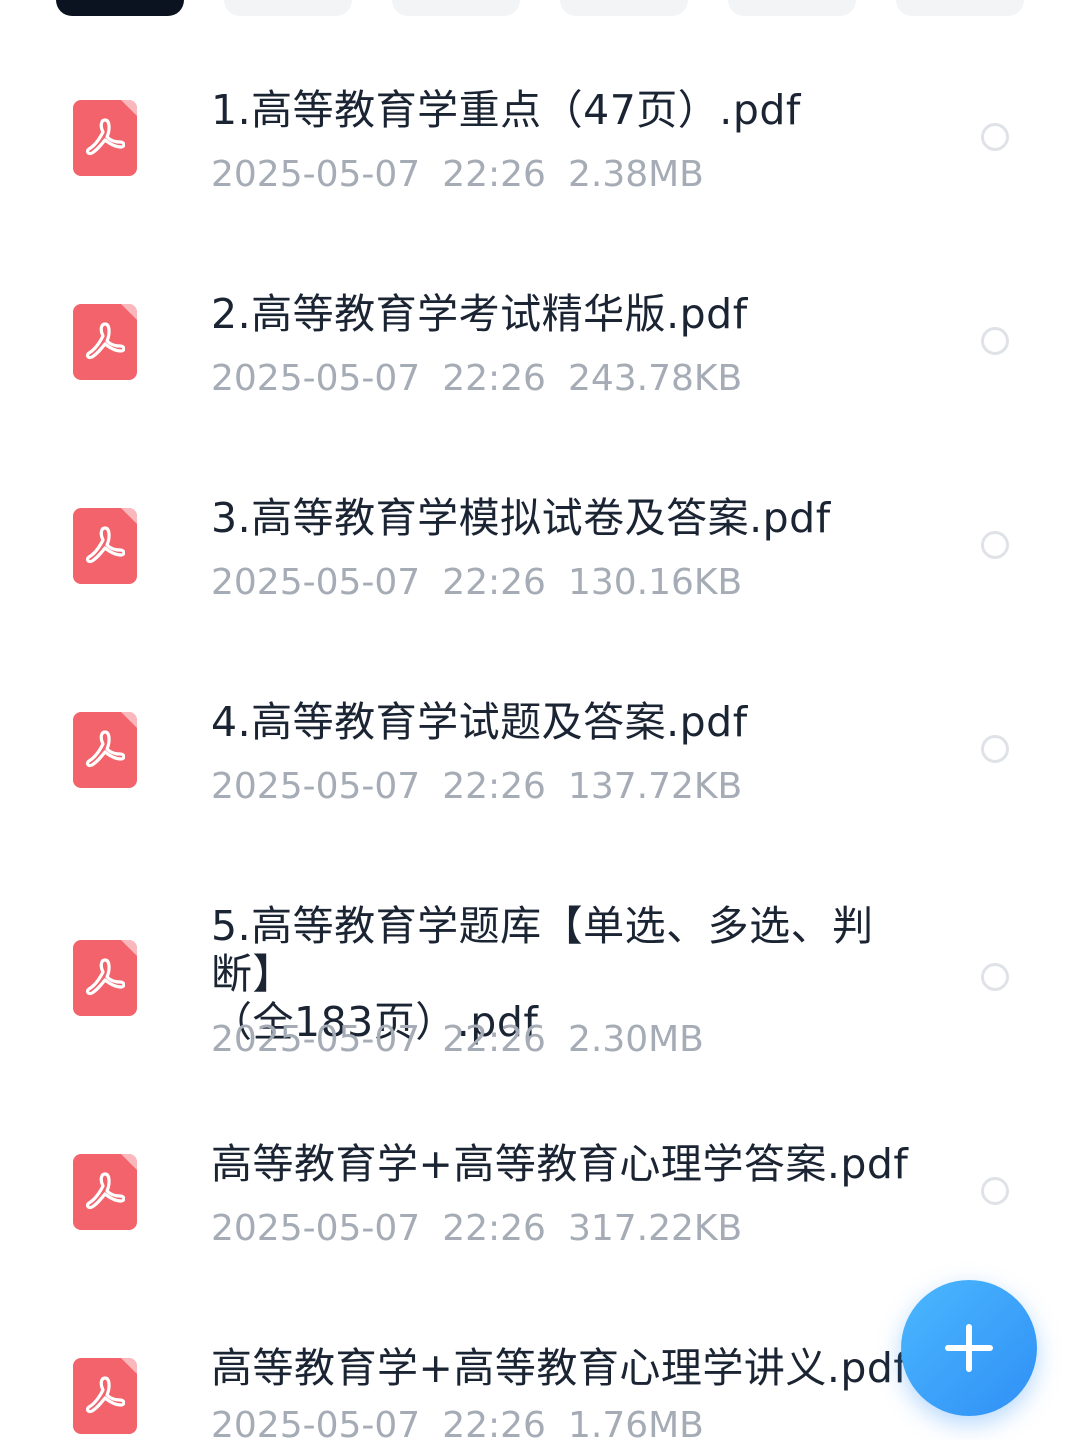 This screenshot has width=1080, height=1440. I want to click on add-file-button, so click(969, 1348).